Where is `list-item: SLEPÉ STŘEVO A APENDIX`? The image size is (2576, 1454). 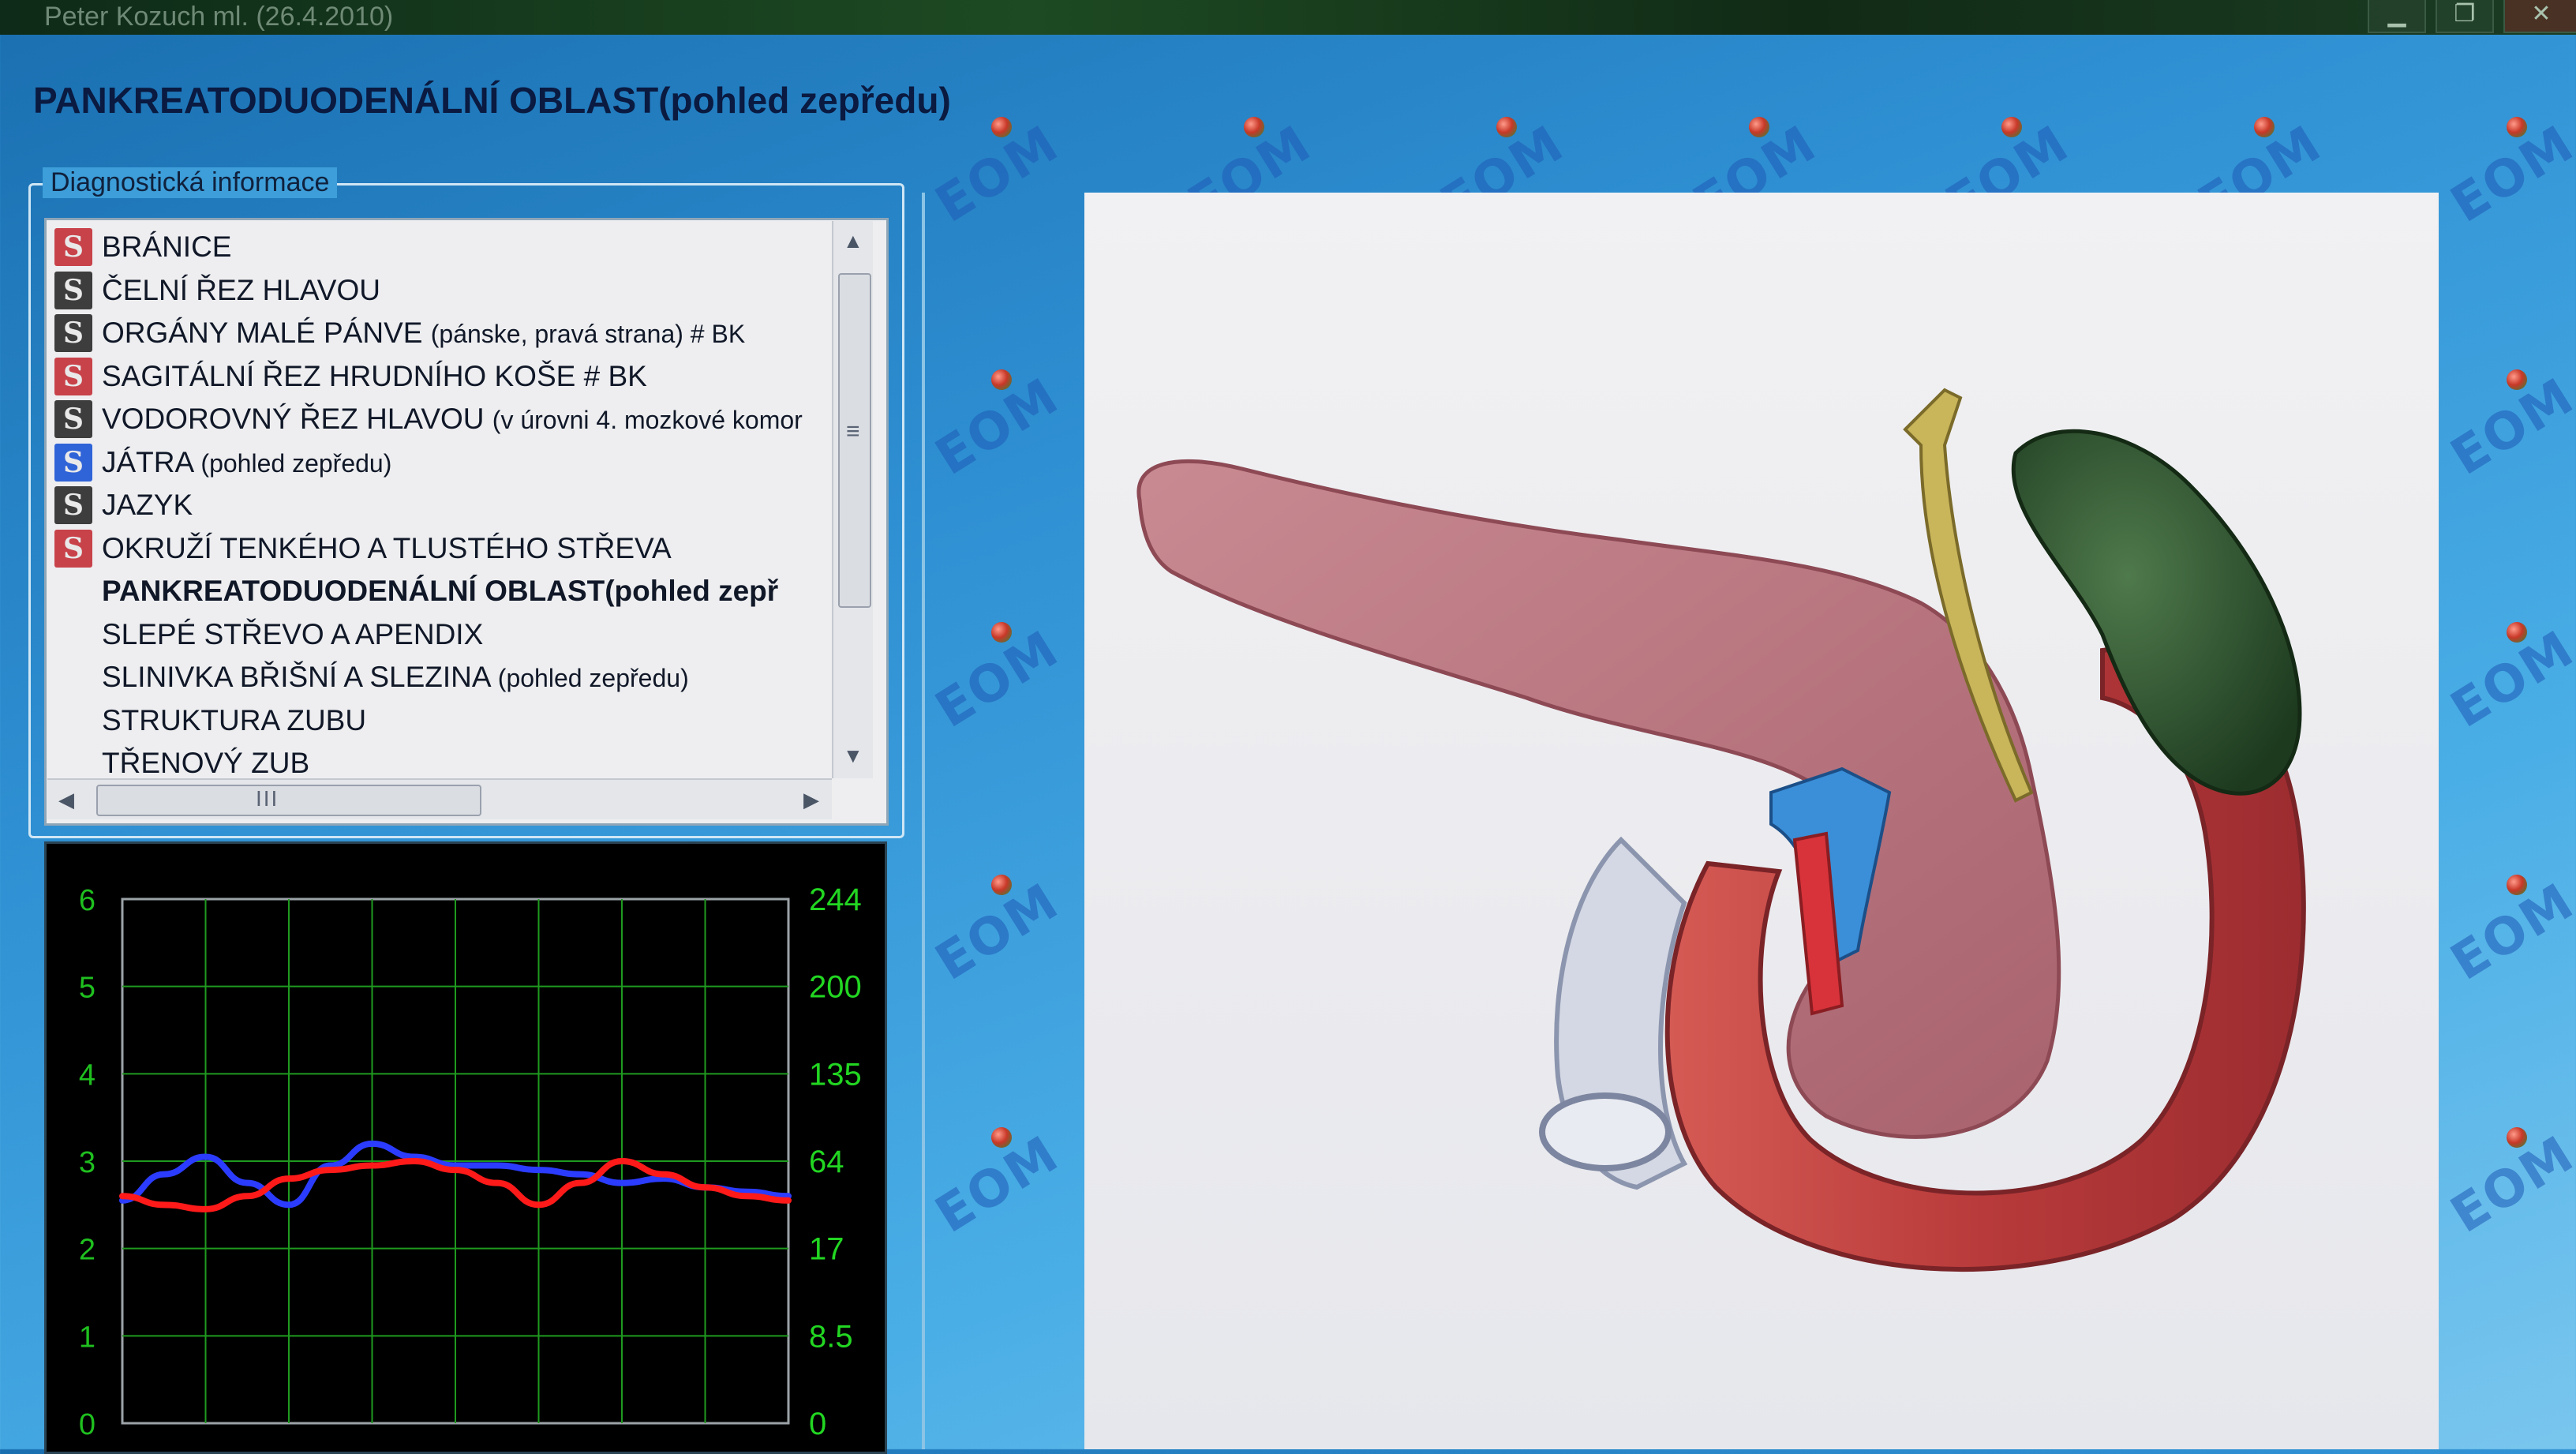
list-item: SLEPÉ STŘEVO A APENDIX is located at coordinates (449, 634).